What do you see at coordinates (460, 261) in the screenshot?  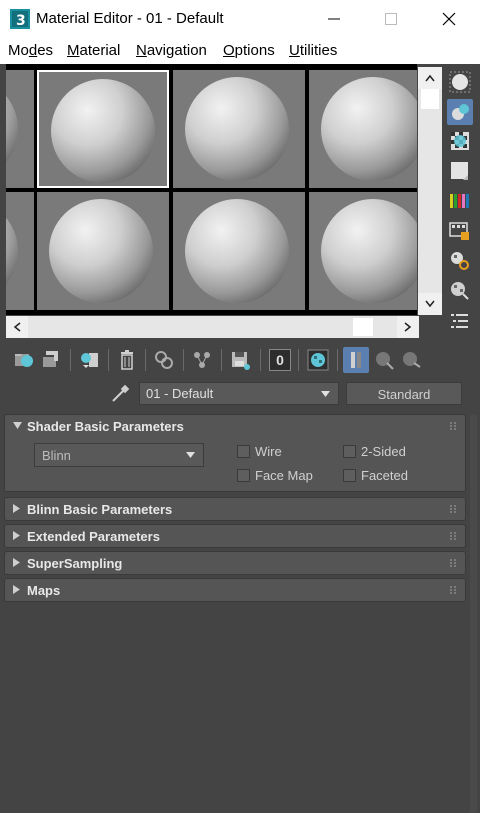 I see `options-button` at bounding box center [460, 261].